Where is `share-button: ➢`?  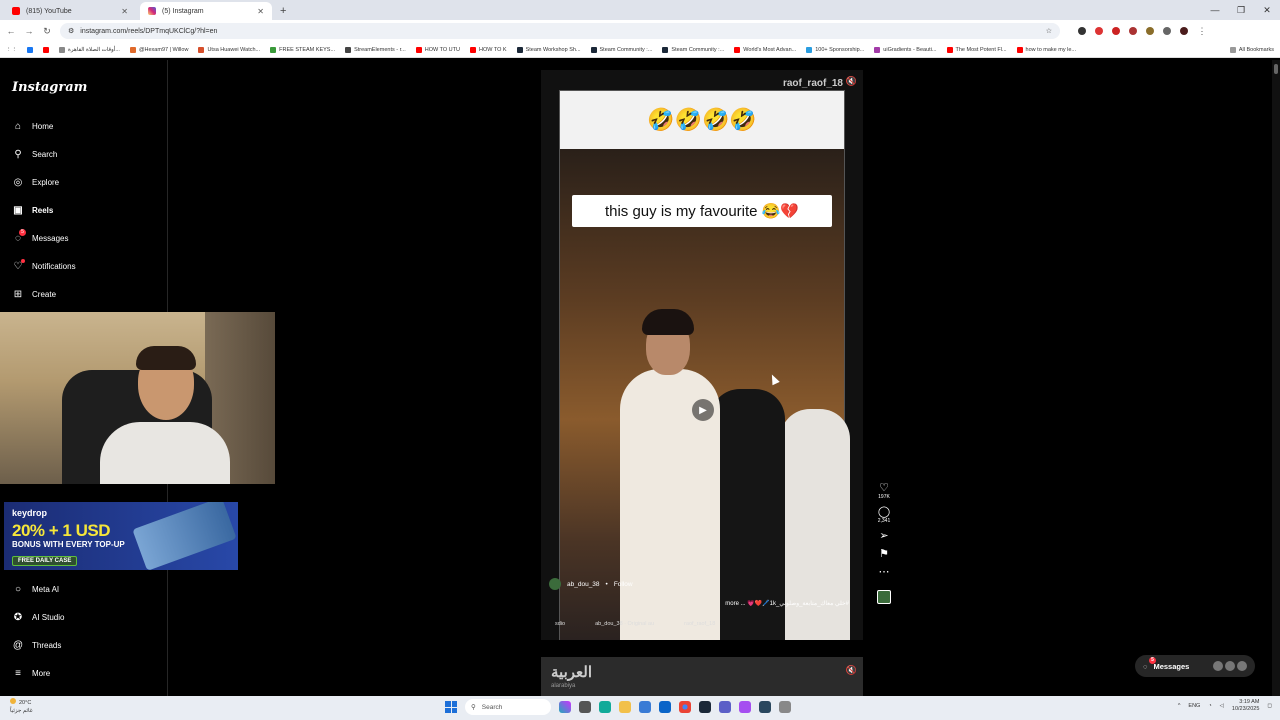
share-button: ➢ is located at coordinates (883, 536).